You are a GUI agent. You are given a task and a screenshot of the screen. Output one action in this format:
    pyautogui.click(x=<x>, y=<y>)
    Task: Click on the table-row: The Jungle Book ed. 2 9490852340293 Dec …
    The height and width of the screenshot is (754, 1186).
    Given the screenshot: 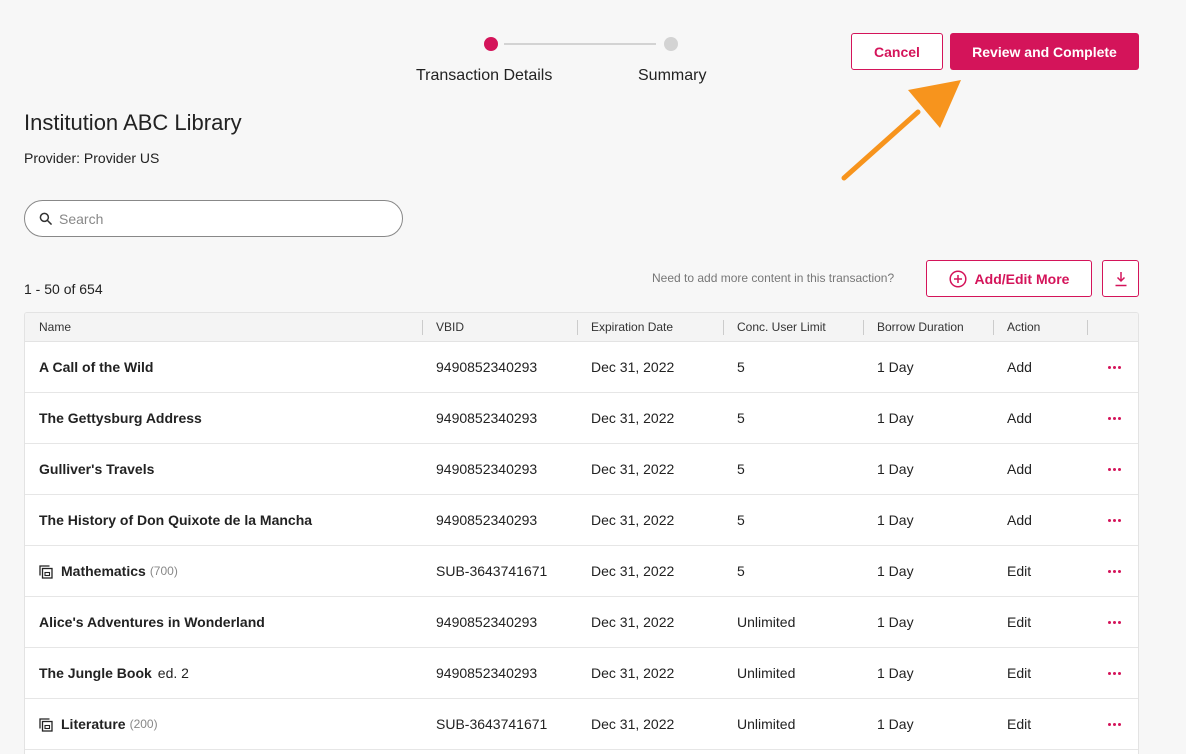 What is the action you would take?
    pyautogui.click(x=581, y=673)
    